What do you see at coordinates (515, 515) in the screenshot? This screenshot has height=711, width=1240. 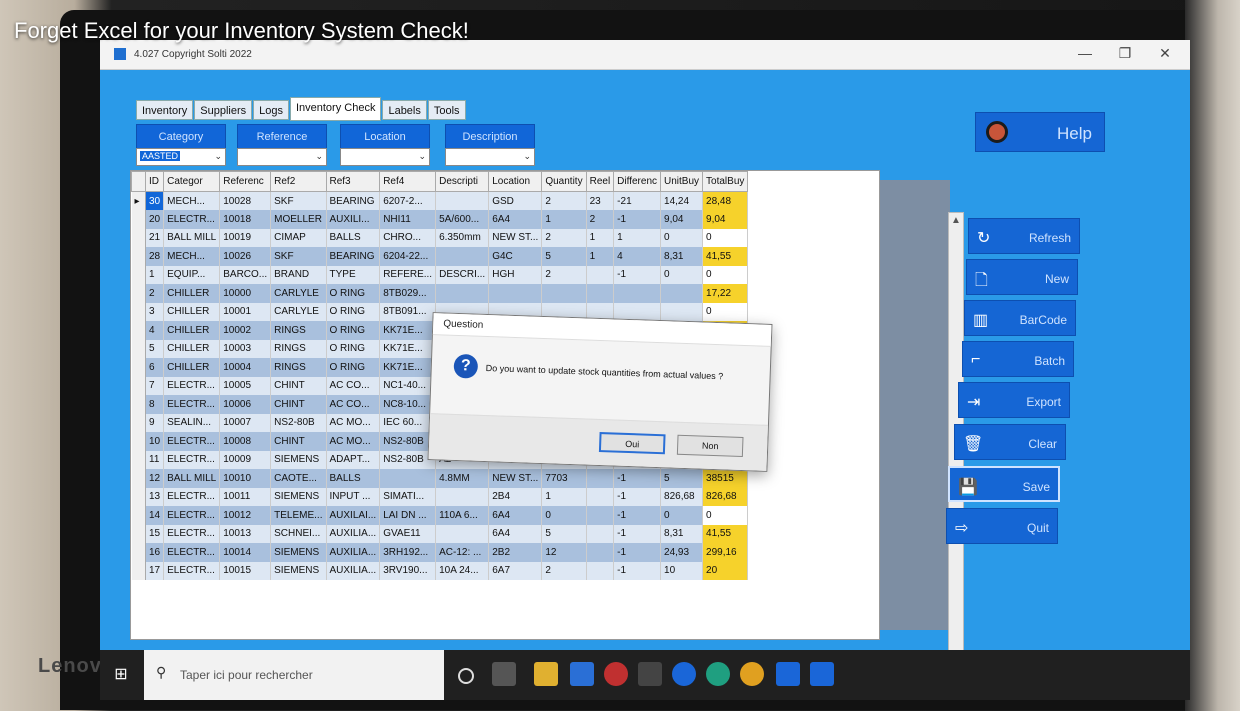 I see `table-cell: 6A4` at bounding box center [515, 515].